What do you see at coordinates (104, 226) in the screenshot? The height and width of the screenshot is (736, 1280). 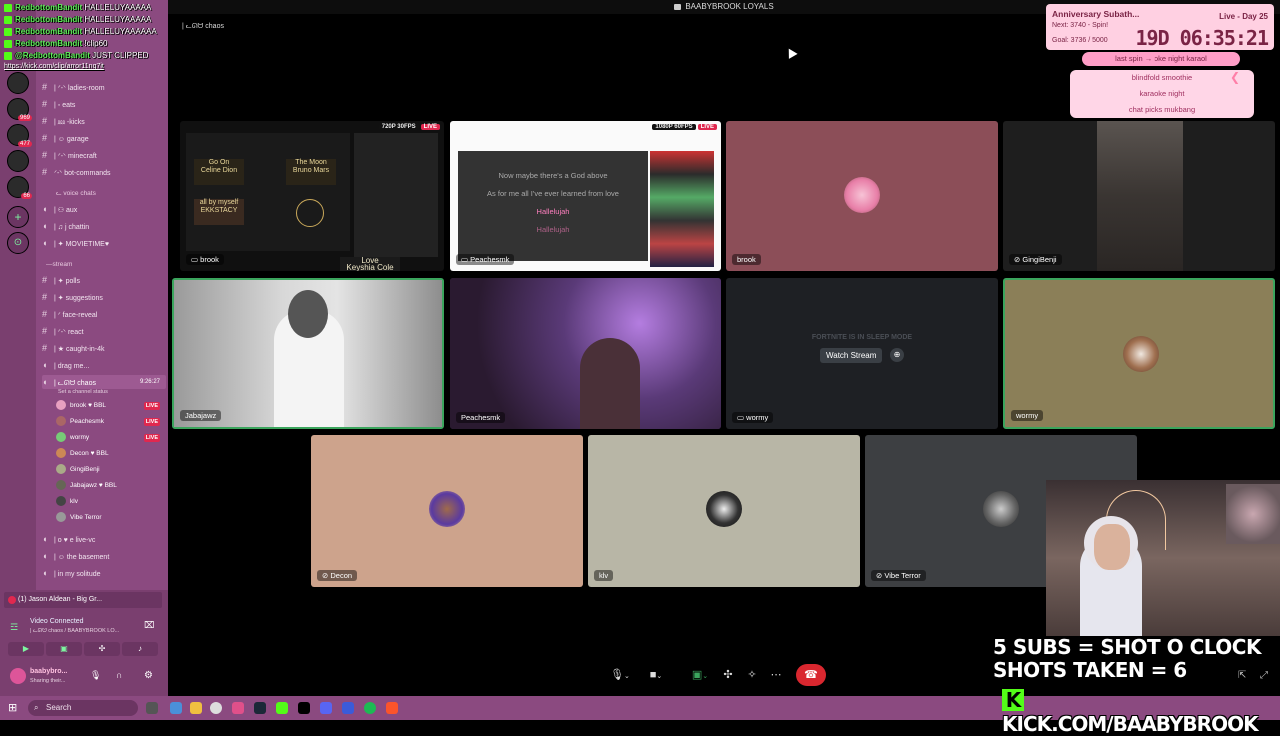 I see `voice-channel-chattin: ◖ | ♫ j chattin` at bounding box center [104, 226].